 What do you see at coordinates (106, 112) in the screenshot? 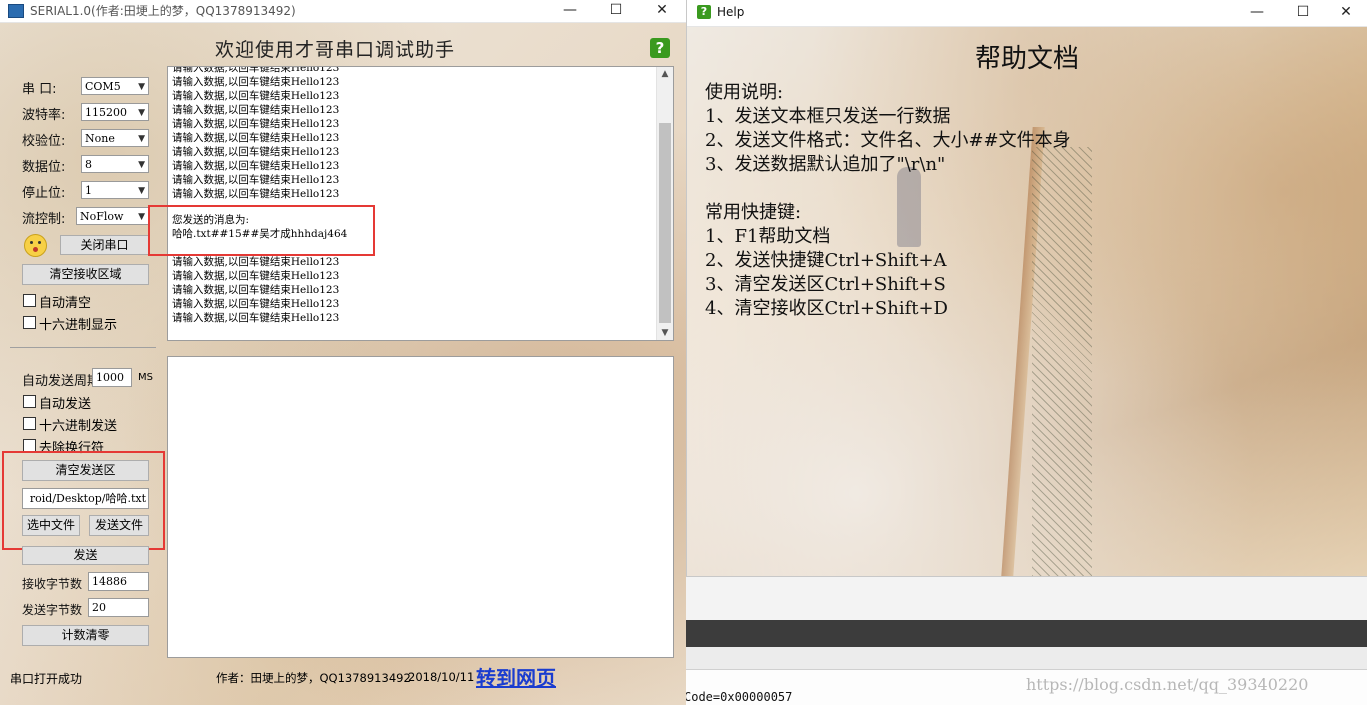
I see `baud-value: 115200` at bounding box center [106, 112].